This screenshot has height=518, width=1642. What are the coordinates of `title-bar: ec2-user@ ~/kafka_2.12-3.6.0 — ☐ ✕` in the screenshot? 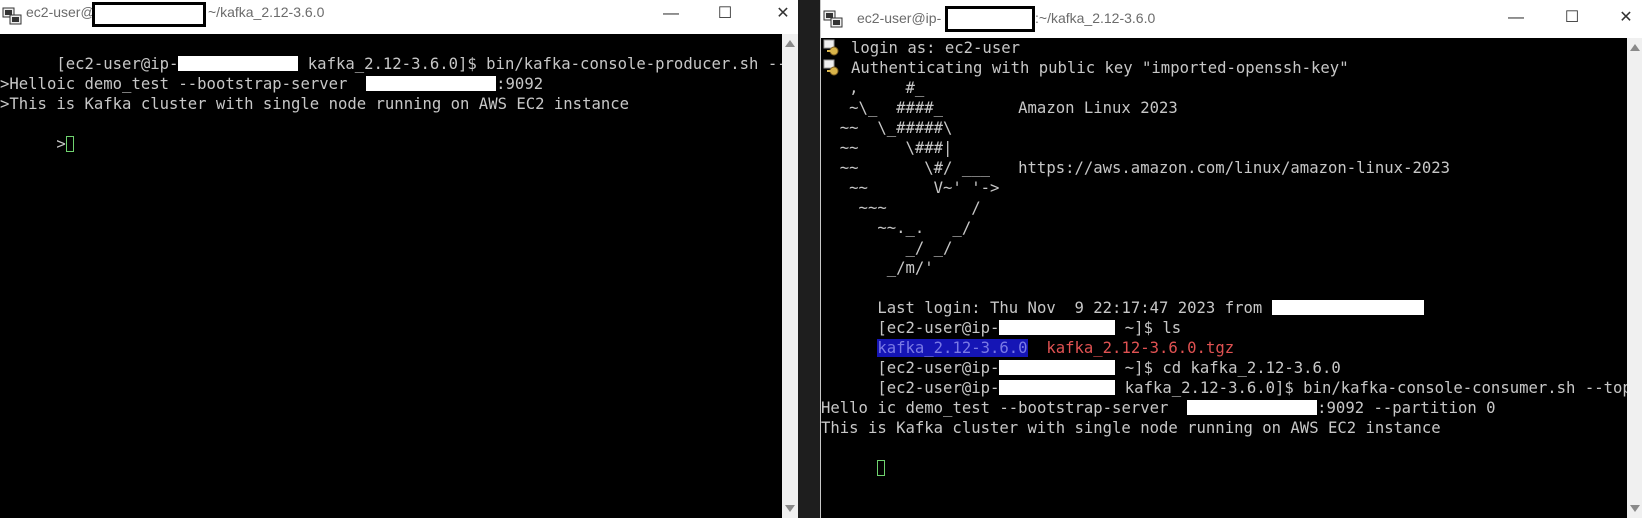 It's located at (399, 17).